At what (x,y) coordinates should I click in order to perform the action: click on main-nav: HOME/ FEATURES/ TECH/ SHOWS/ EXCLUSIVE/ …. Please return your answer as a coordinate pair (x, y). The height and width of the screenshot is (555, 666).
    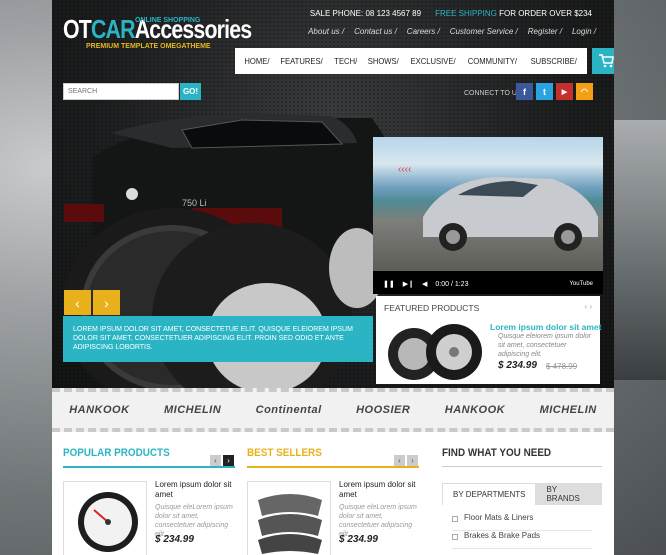
    Looking at the image, I should click on (411, 61).